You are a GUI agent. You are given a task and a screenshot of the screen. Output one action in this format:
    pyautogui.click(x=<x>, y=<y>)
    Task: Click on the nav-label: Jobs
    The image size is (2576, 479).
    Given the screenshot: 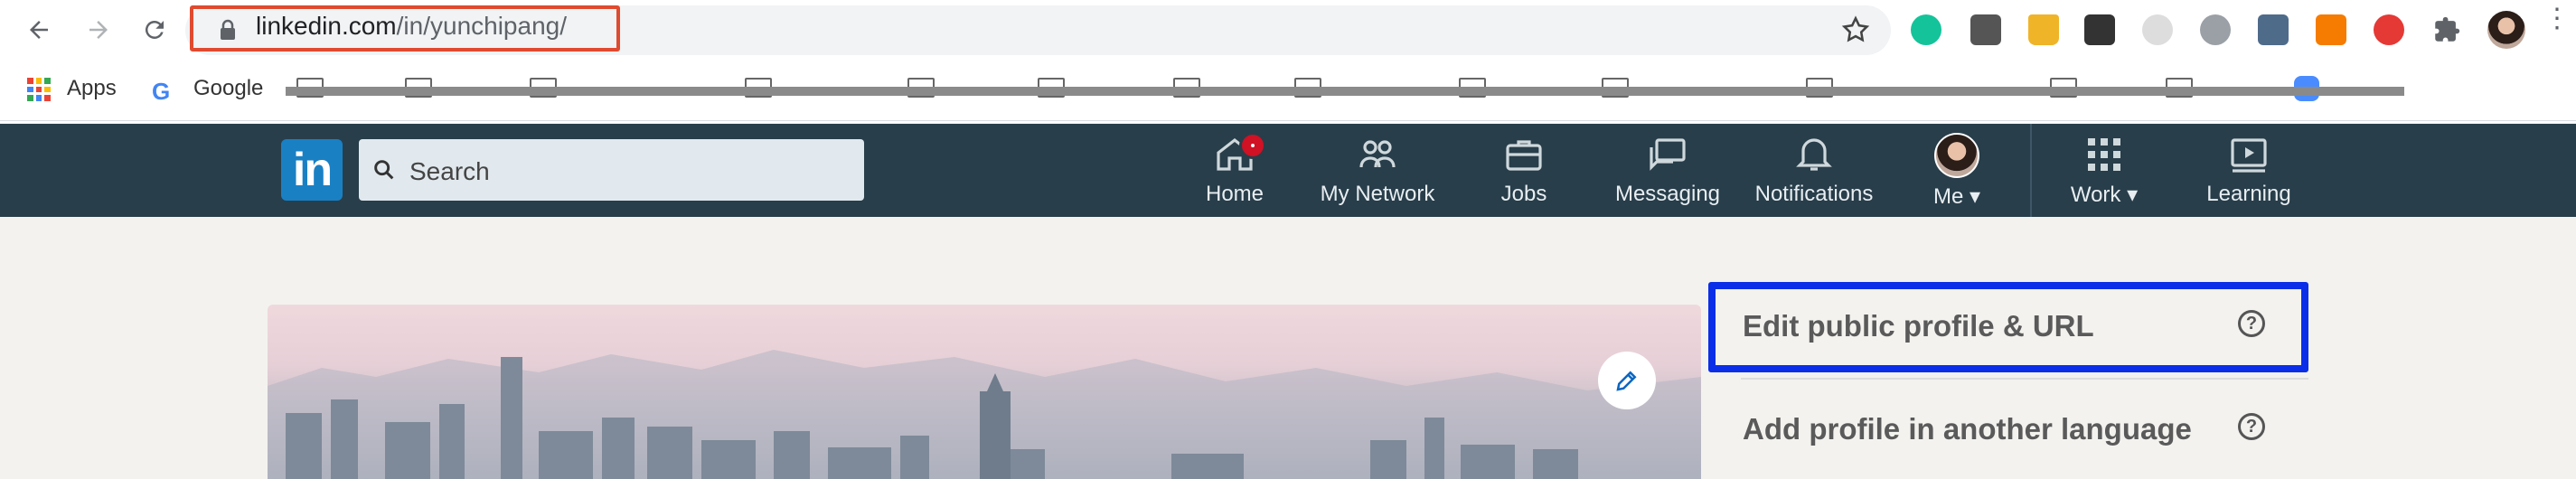 What is the action you would take?
    pyautogui.click(x=1524, y=194)
    